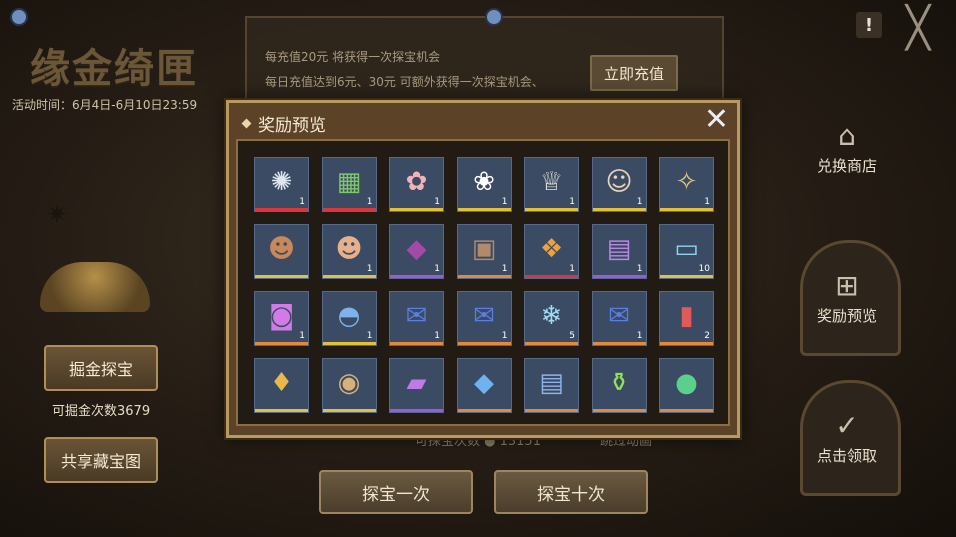 The image size is (956, 537). I want to click on reward-item: ●, so click(686, 385).